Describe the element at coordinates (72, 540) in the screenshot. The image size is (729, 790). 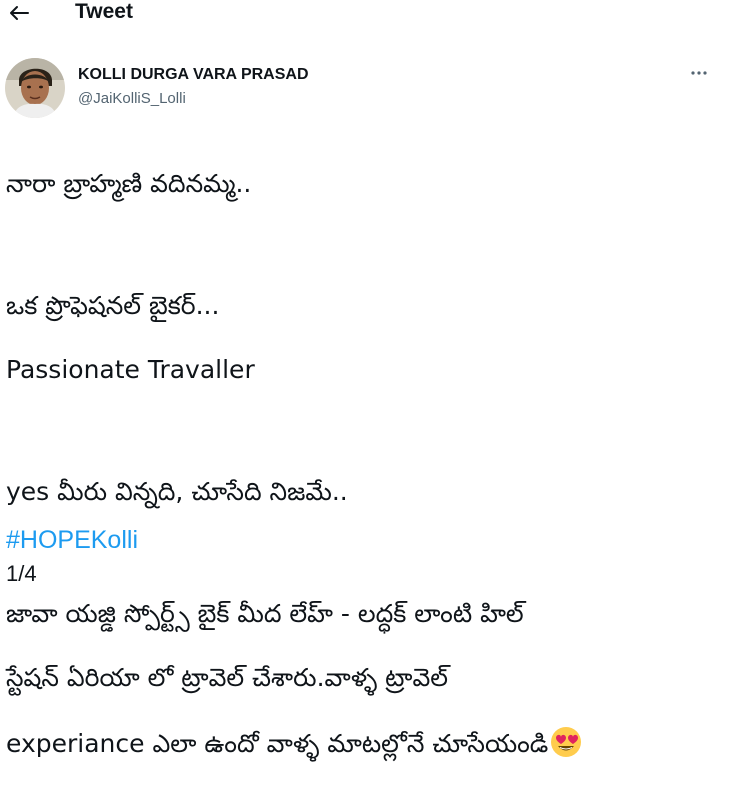
I see `hashtag-link: #HOPEKolli` at that location.